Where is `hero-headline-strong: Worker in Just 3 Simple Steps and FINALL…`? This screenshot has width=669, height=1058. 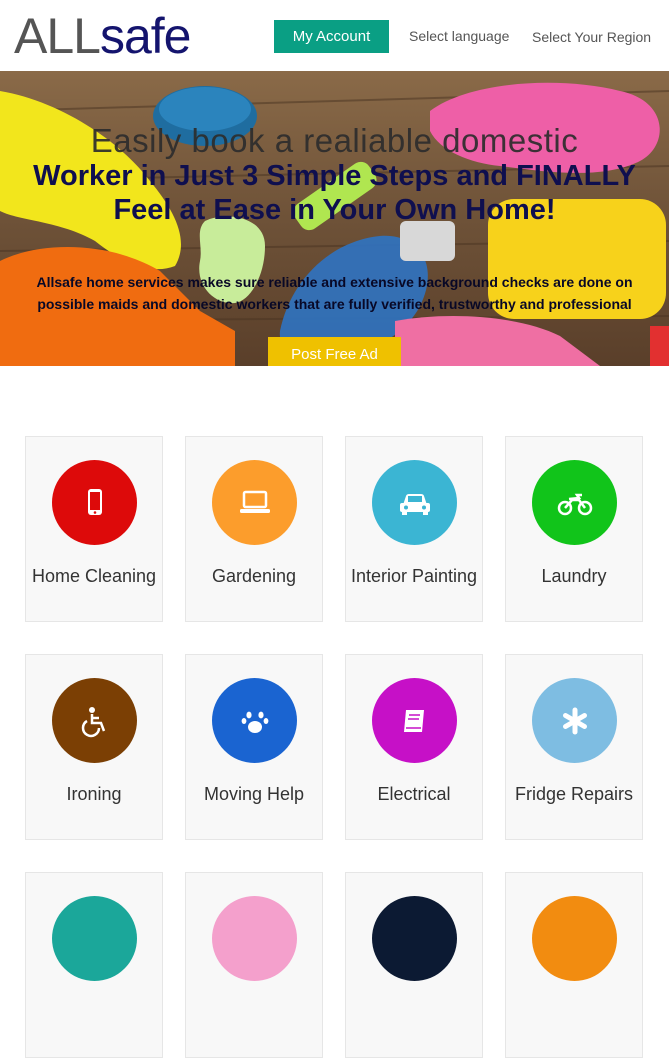
hero-headline-strong: Worker in Just 3 Simple Steps and FINALL… is located at coordinates (334, 193).